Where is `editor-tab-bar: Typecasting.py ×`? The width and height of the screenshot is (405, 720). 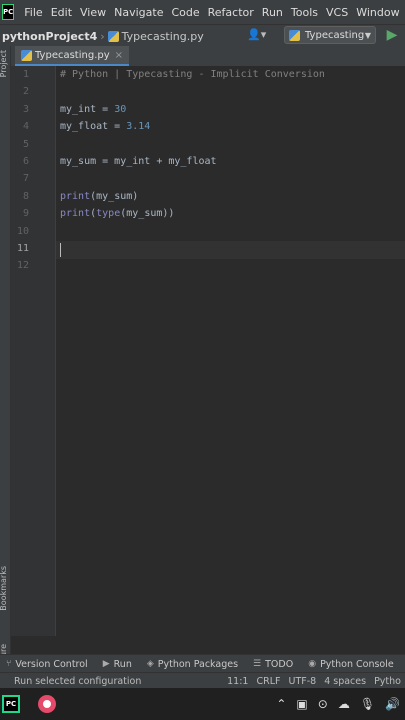
editor-tab-bar: Typecasting.py × is located at coordinates (208, 56).